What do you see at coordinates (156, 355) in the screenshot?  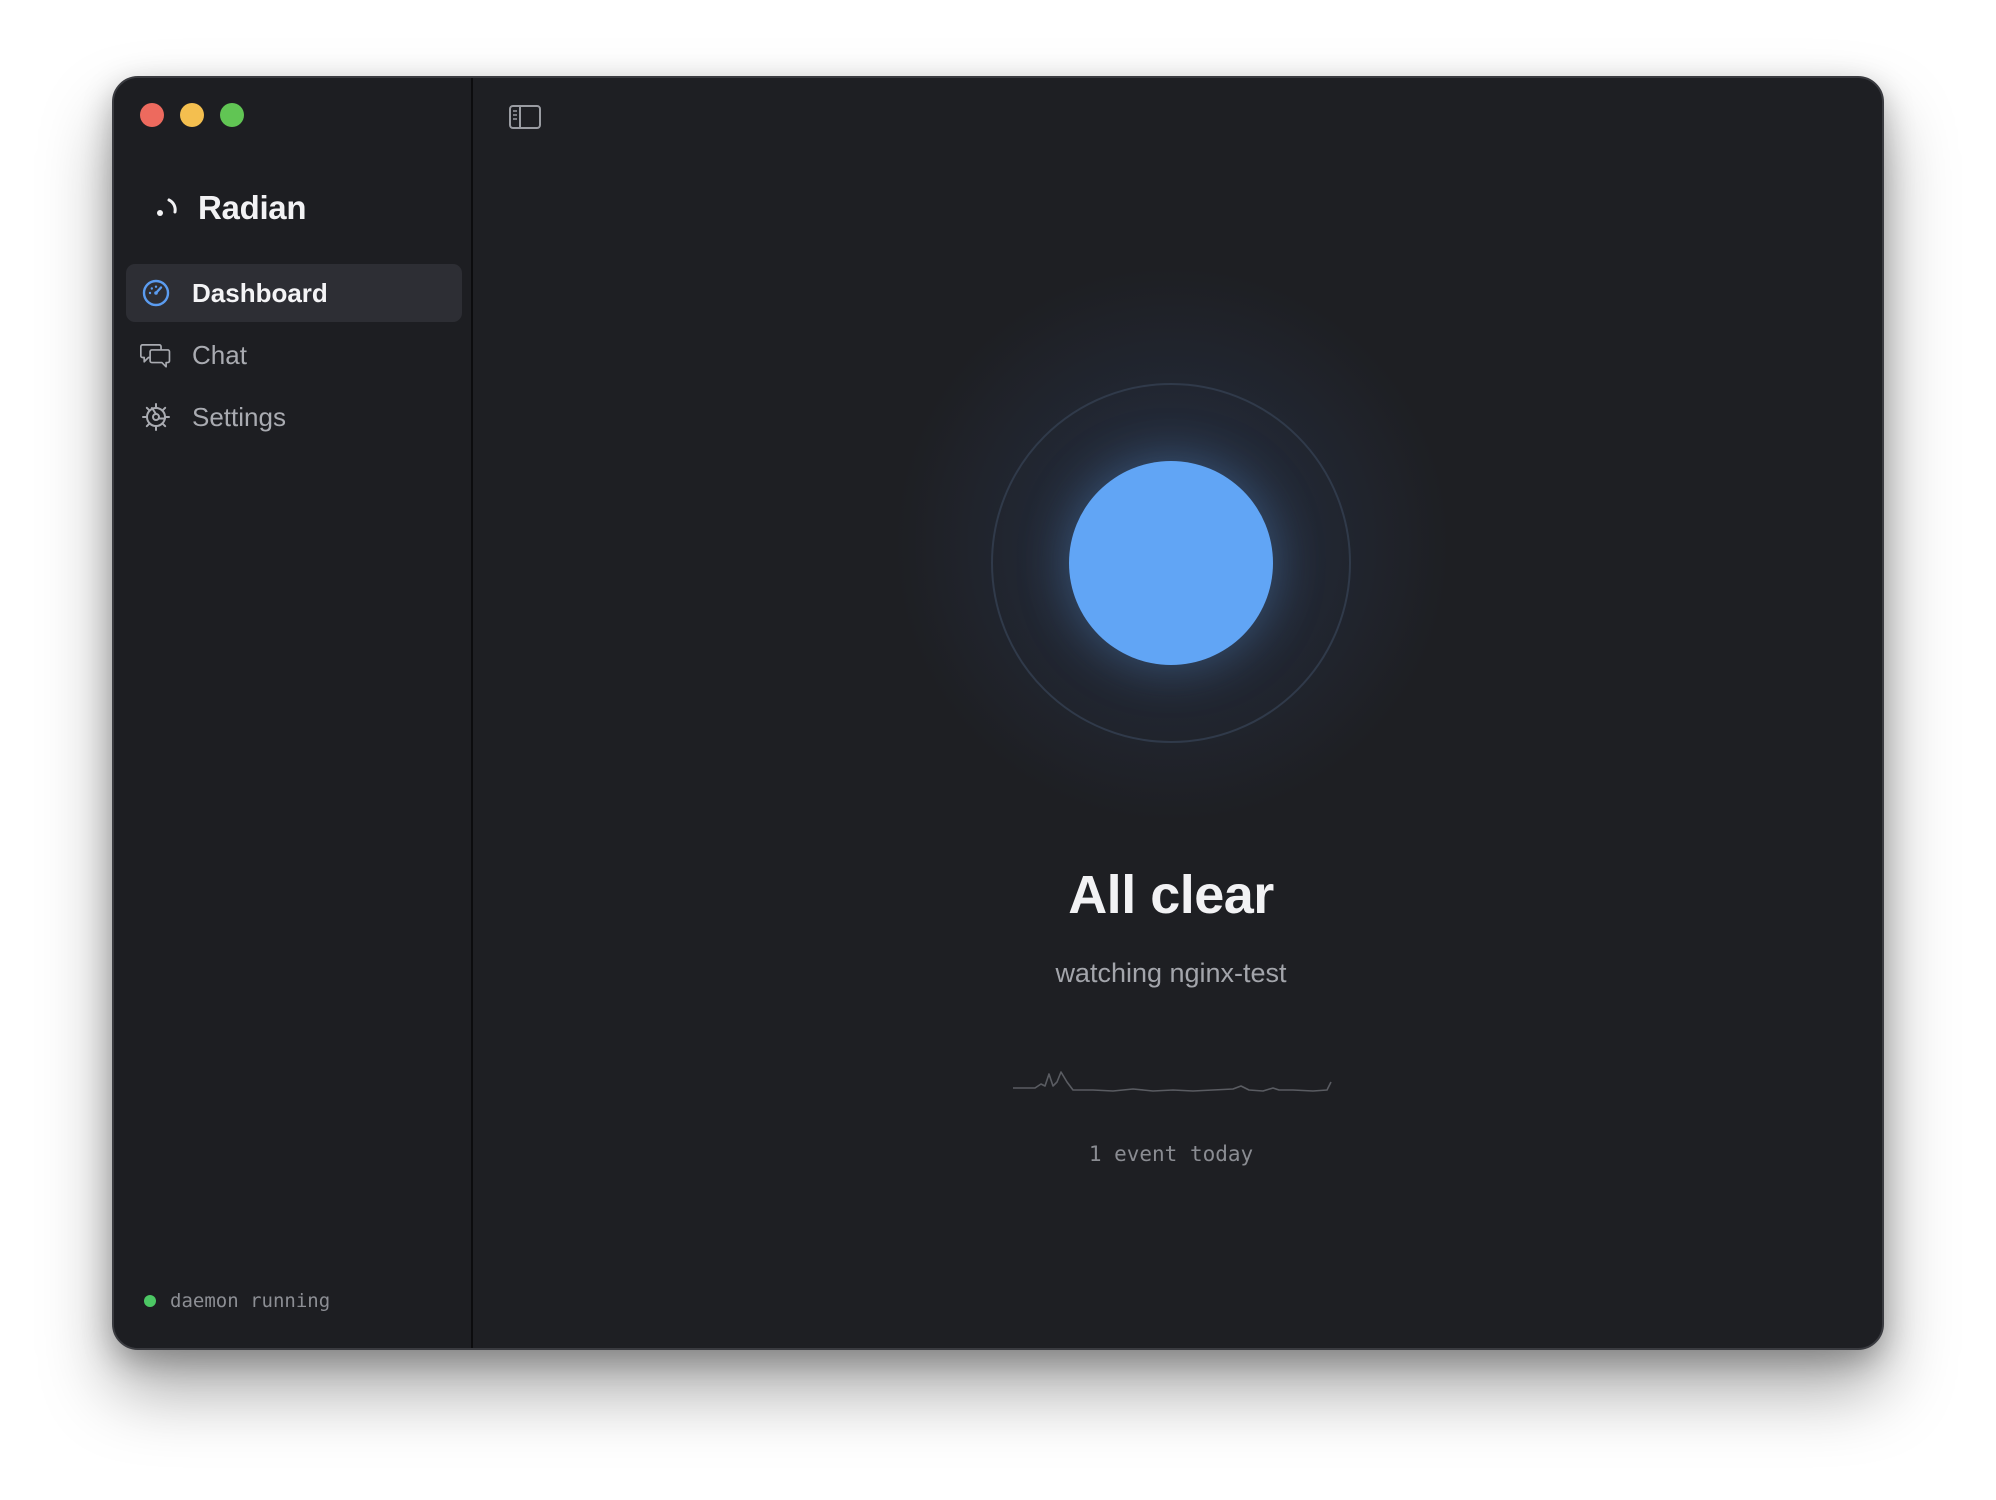 I see `chat-bubbles-icon` at bounding box center [156, 355].